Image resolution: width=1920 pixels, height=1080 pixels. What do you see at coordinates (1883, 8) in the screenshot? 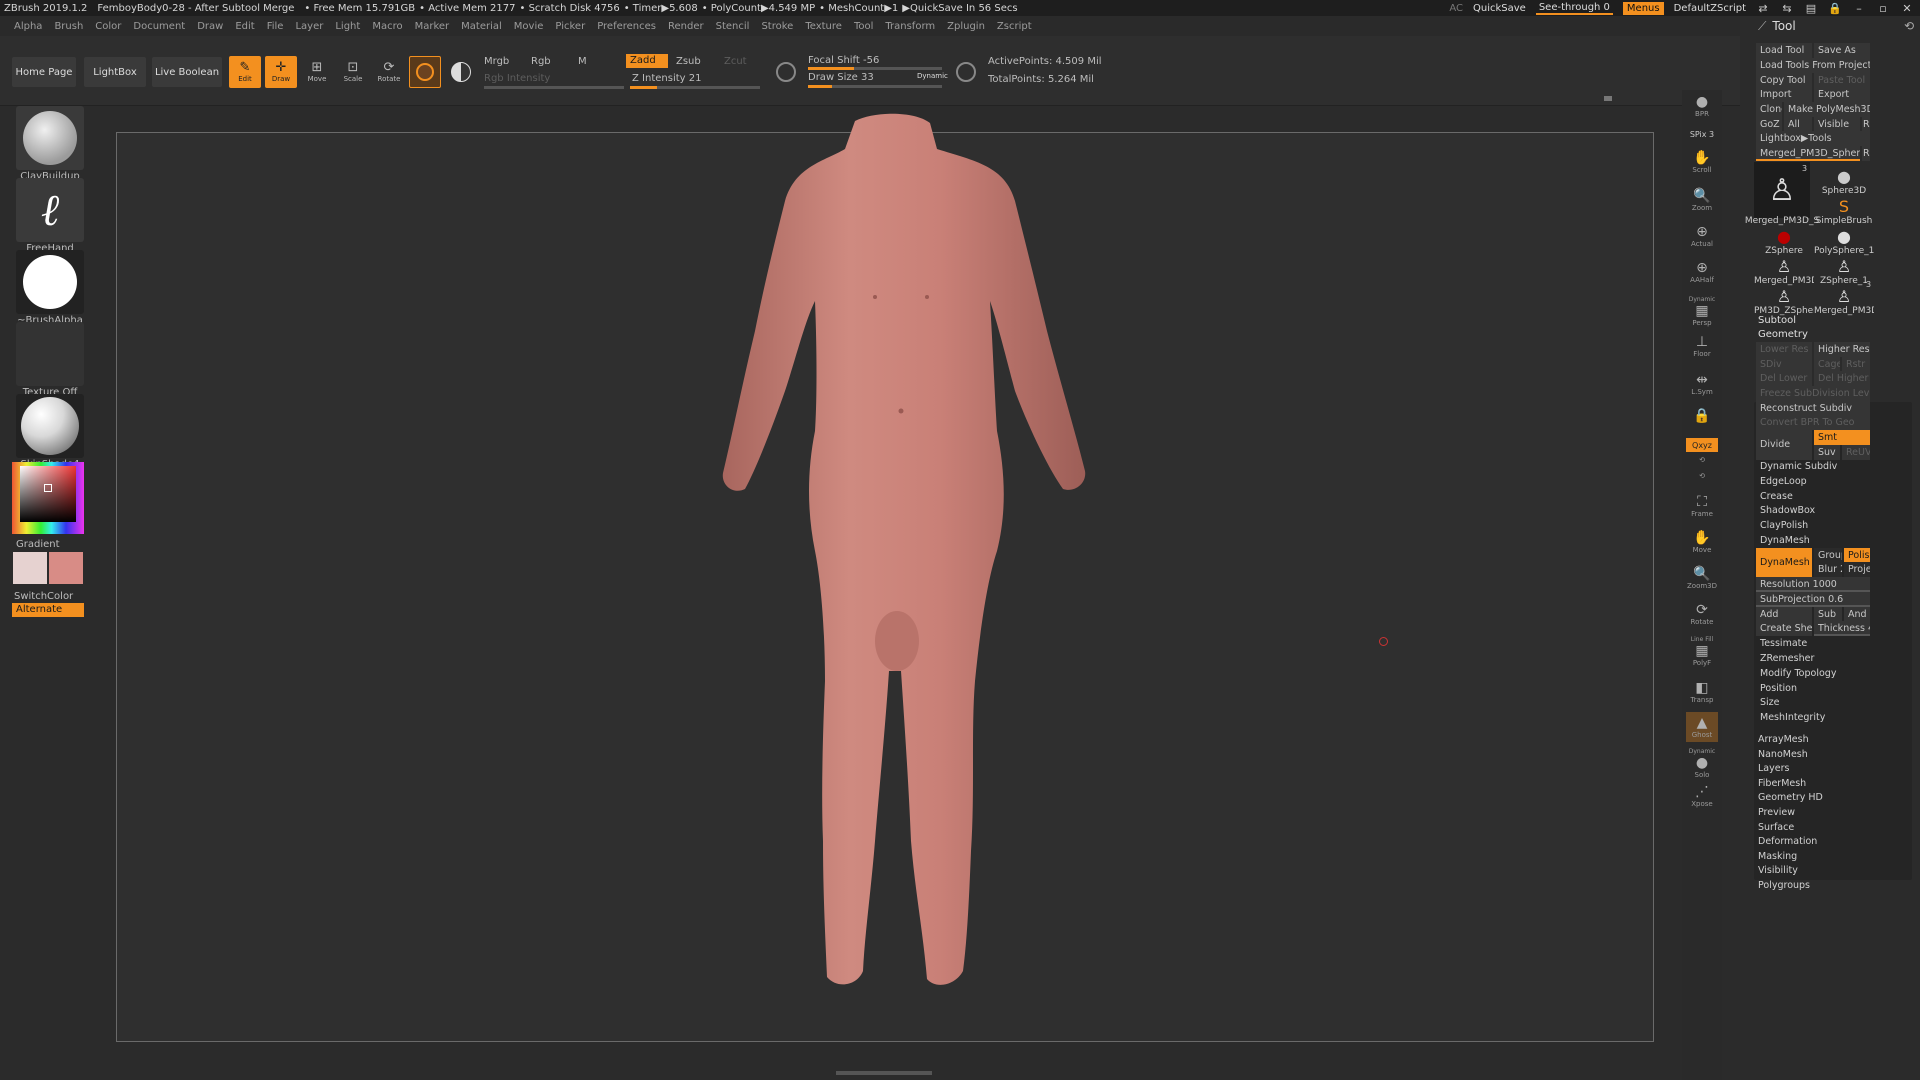
I see `maximize-icon: ▫` at bounding box center [1883, 8].